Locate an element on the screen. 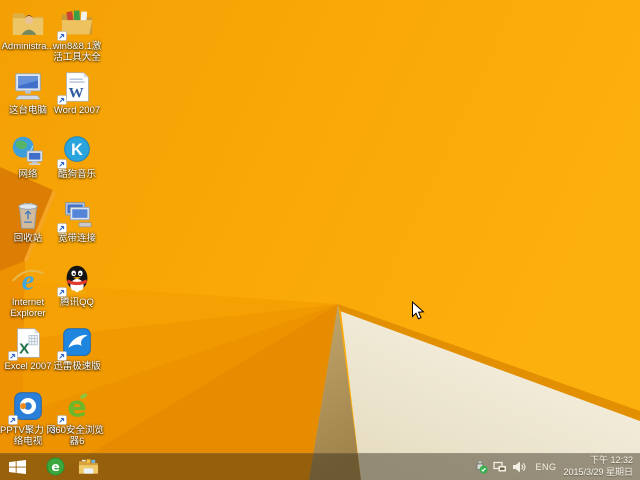 This screenshot has width=640, height=480. desktop-icon-broadband-connection: 宽带连接 is located at coordinates (77, 221).